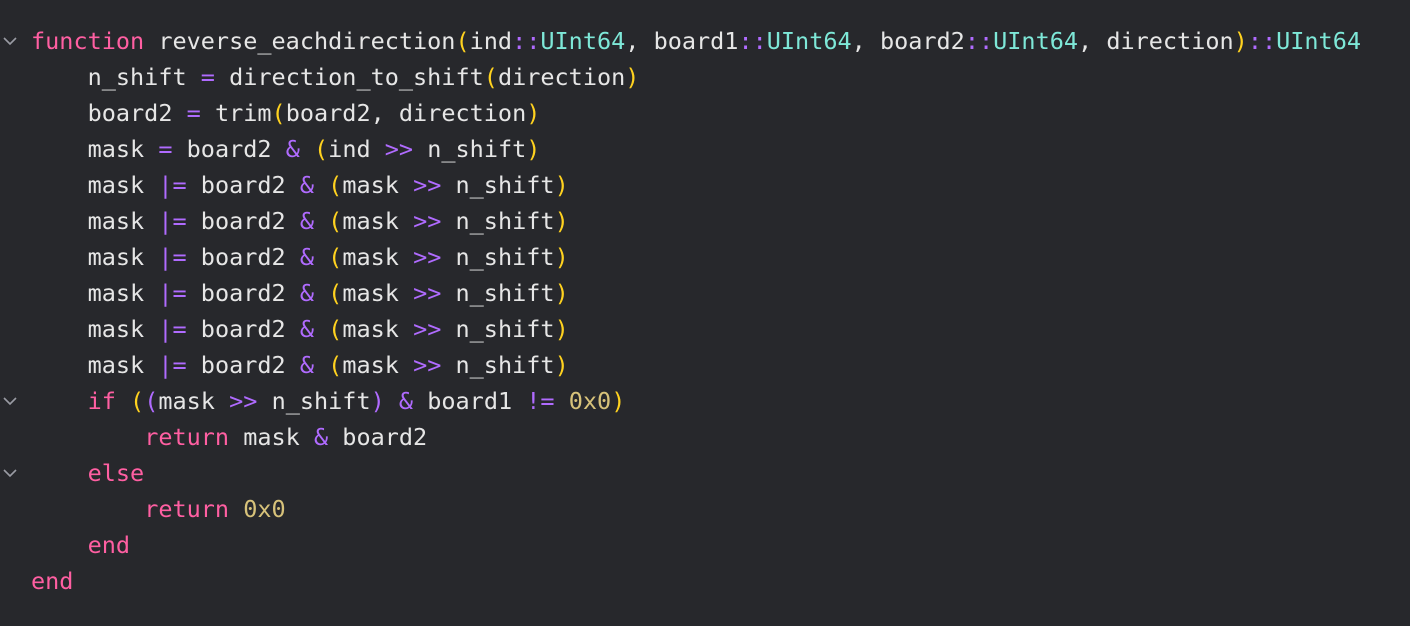 The width and height of the screenshot is (1410, 626). I want to click on code-token: else, so click(116, 473).